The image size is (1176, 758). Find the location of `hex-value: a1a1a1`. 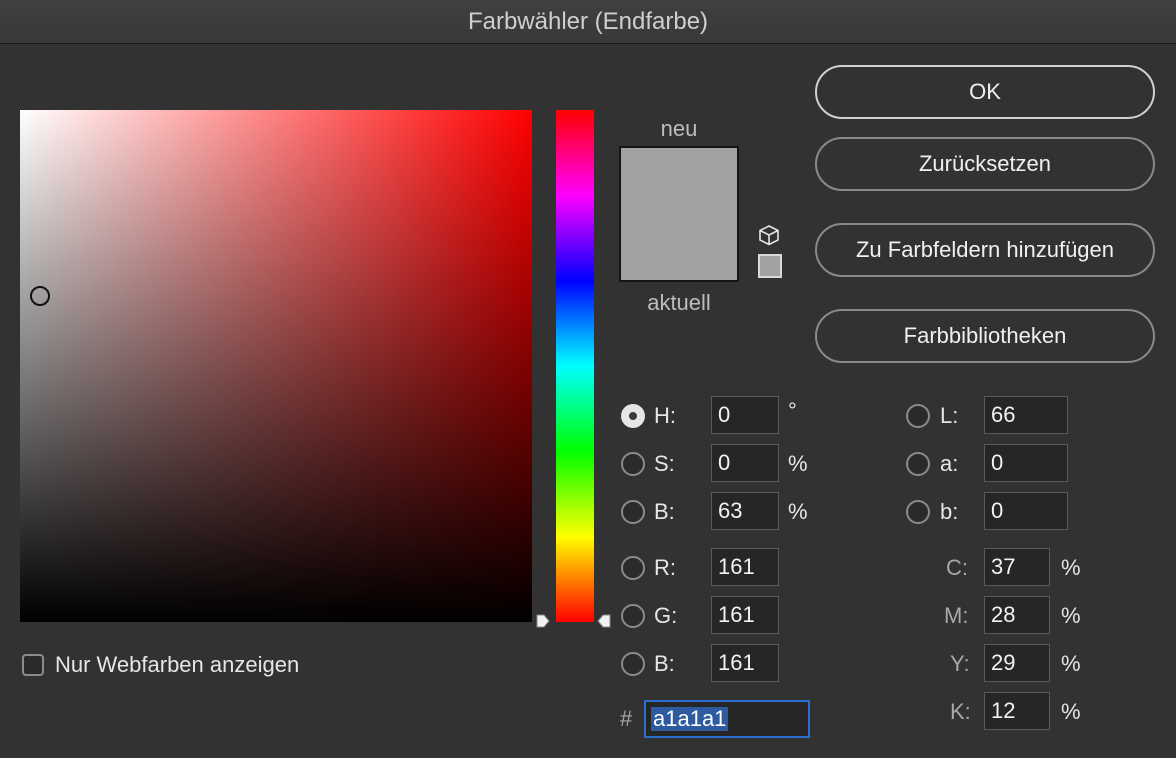

hex-value: a1a1a1 is located at coordinates (690, 718).